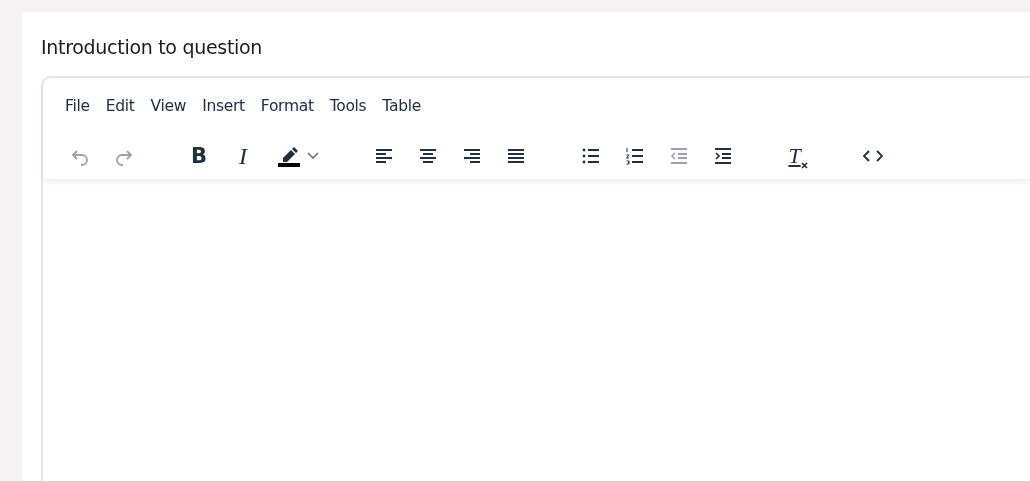  What do you see at coordinates (348, 106) in the screenshot?
I see `menu-item: Tools` at bounding box center [348, 106].